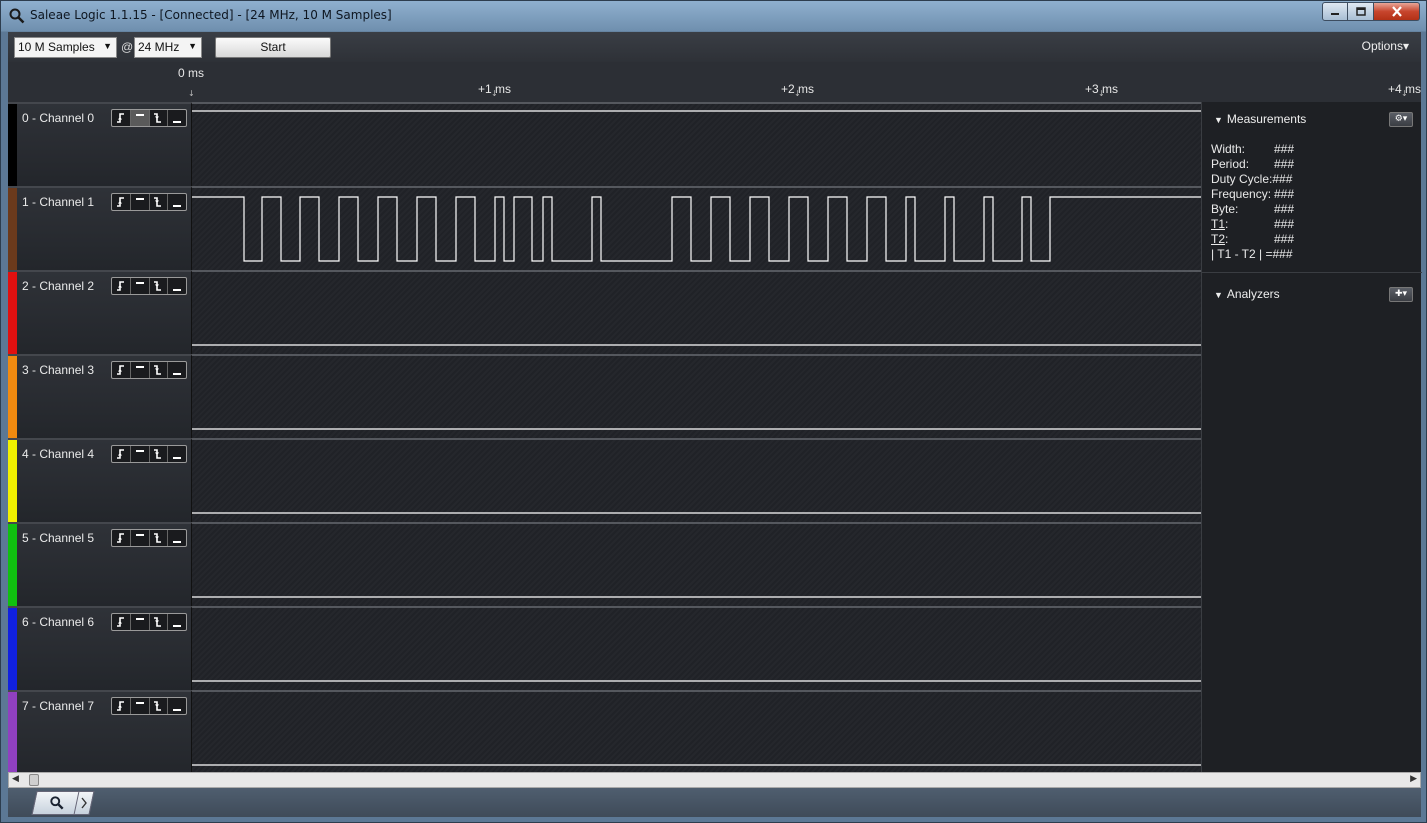 The height and width of the screenshot is (823, 1427). Describe the element at coordinates (273, 47) in the screenshot. I see `start-button: Start` at that location.